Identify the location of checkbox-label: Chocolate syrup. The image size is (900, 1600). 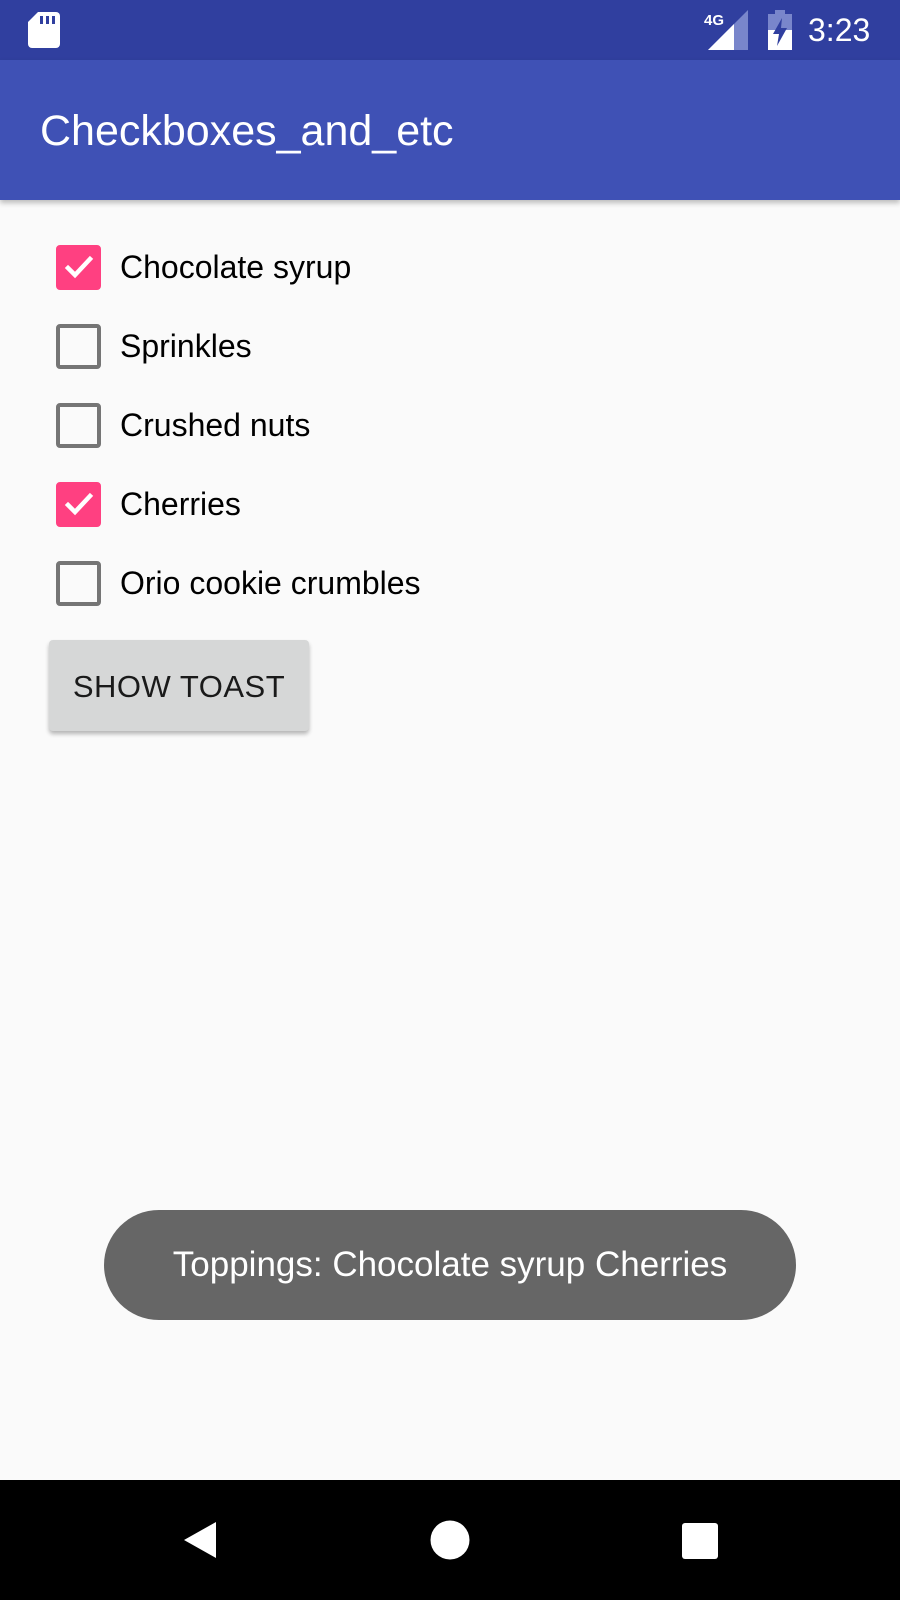
(236, 267).